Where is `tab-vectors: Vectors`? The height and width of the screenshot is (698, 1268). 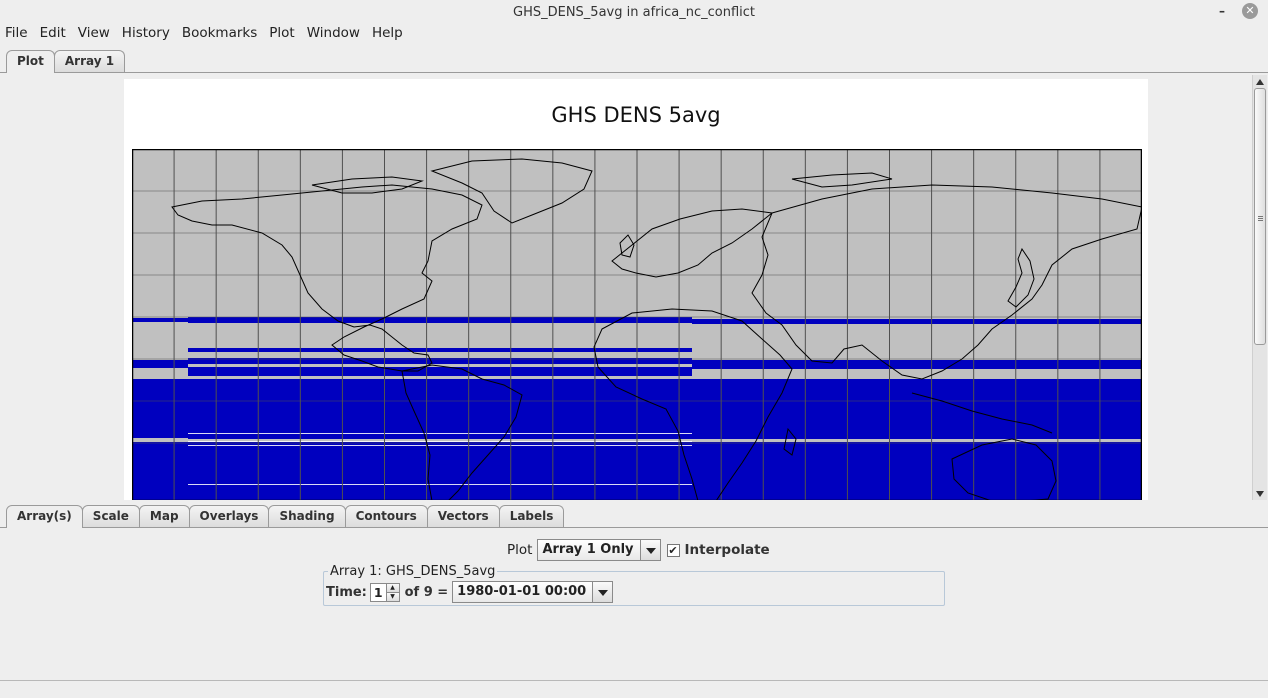
tab-vectors: Vectors is located at coordinates (463, 516).